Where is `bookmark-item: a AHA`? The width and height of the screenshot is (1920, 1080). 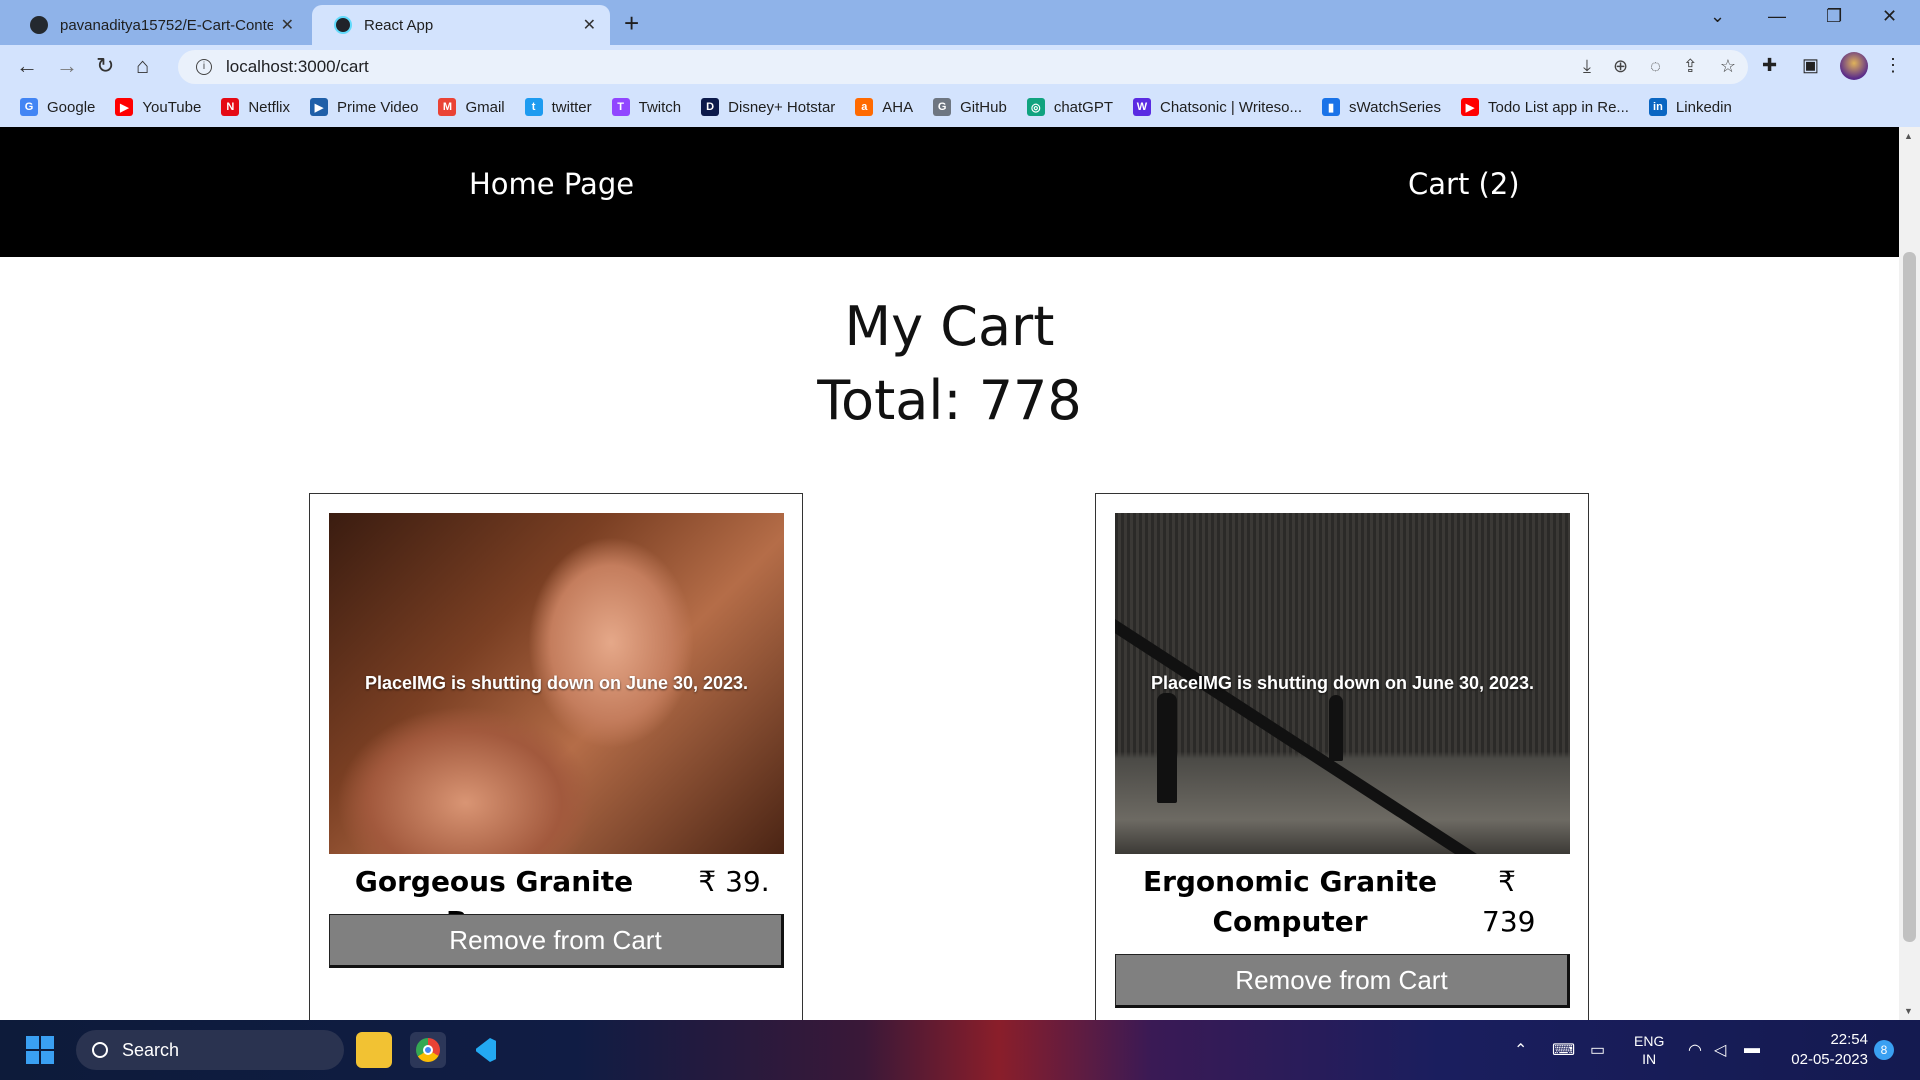
bookmark-item: a AHA is located at coordinates (884, 107).